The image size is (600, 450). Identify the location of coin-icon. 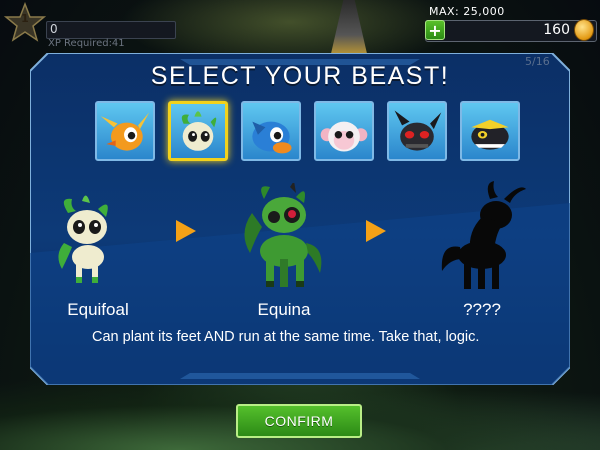
(584, 30).